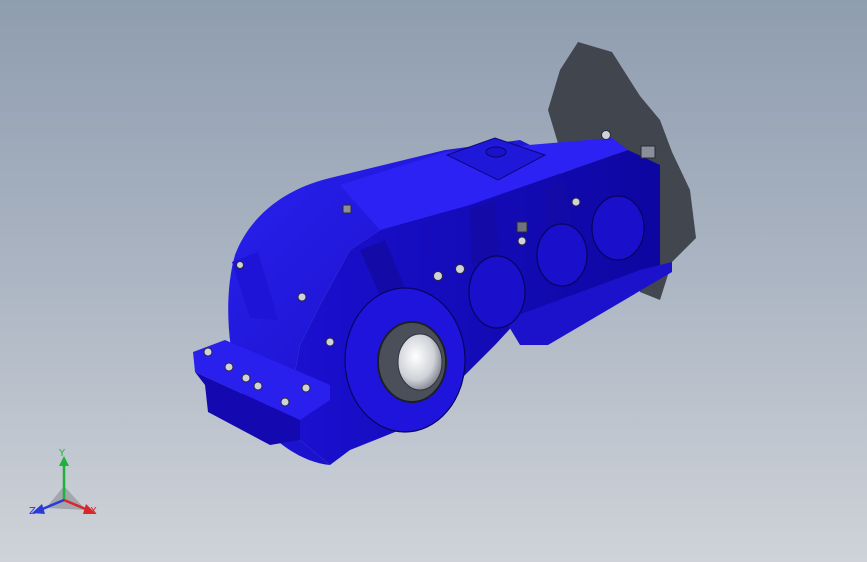  What do you see at coordinates (32, 511) in the screenshot?
I see `triad-z-label: Z` at bounding box center [32, 511].